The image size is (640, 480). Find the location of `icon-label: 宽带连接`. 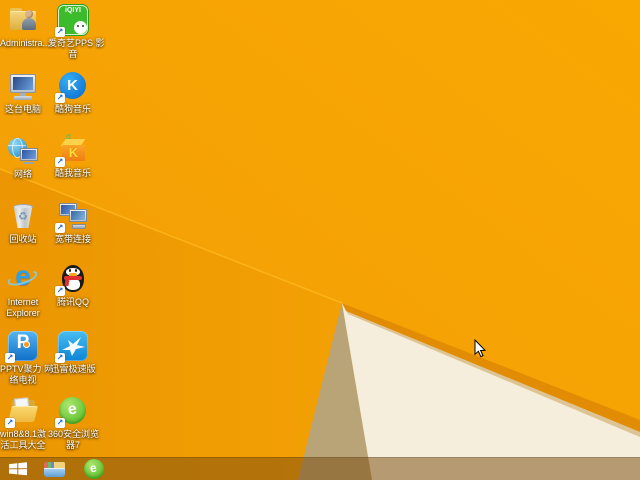

icon-label: 宽带连接 is located at coordinates (72, 239).